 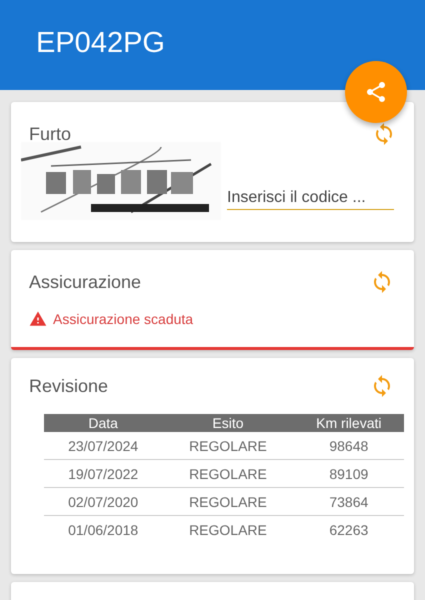 What do you see at coordinates (349, 423) in the screenshot?
I see `column-header: Km rilevati` at bounding box center [349, 423].